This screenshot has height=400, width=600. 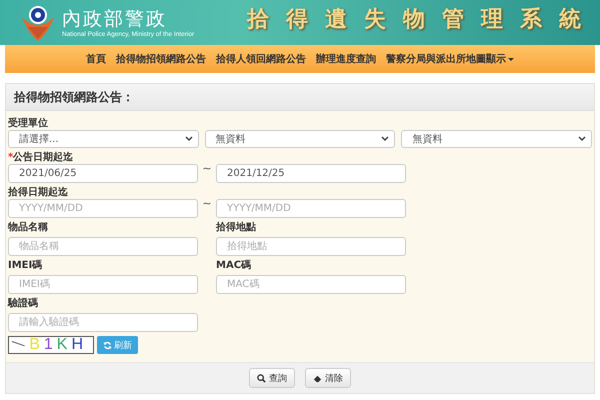 What do you see at coordinates (28, 123) in the screenshot?
I see `field-label: 受理單位` at bounding box center [28, 123].